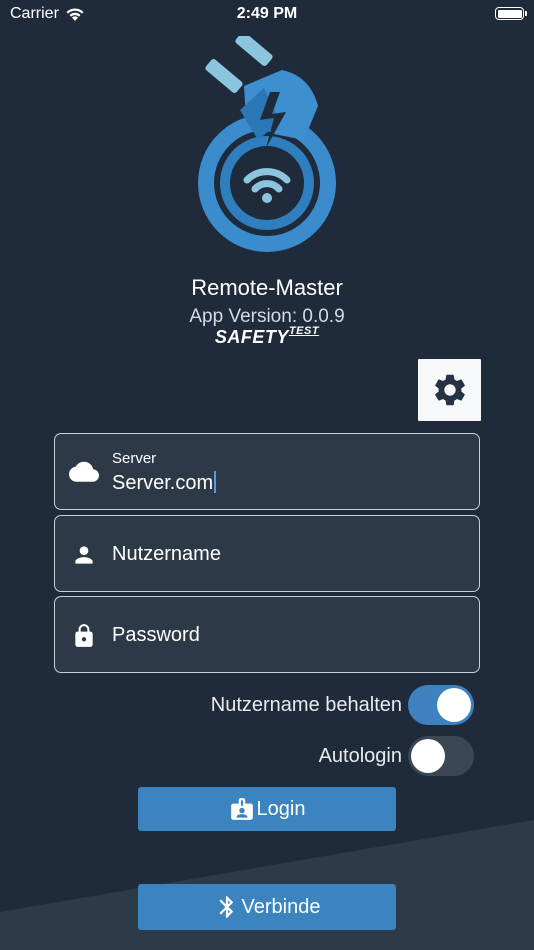  What do you see at coordinates (84, 555) in the screenshot?
I see `person-icon` at bounding box center [84, 555].